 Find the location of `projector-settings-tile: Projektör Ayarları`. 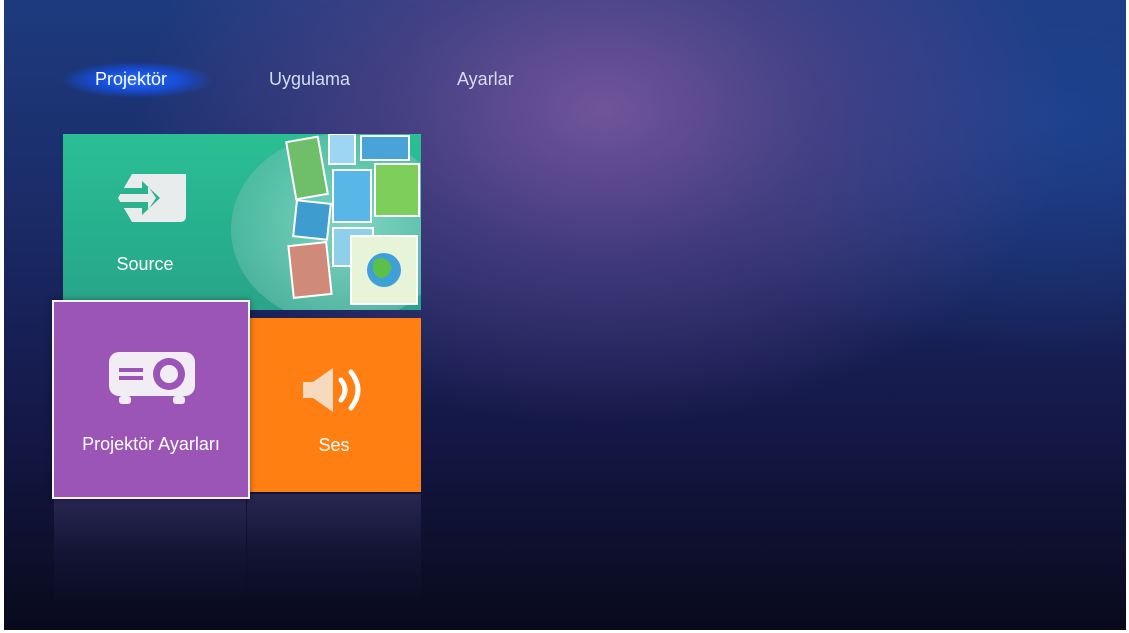

projector-settings-tile: Projektör Ayarları is located at coordinates (151, 399).